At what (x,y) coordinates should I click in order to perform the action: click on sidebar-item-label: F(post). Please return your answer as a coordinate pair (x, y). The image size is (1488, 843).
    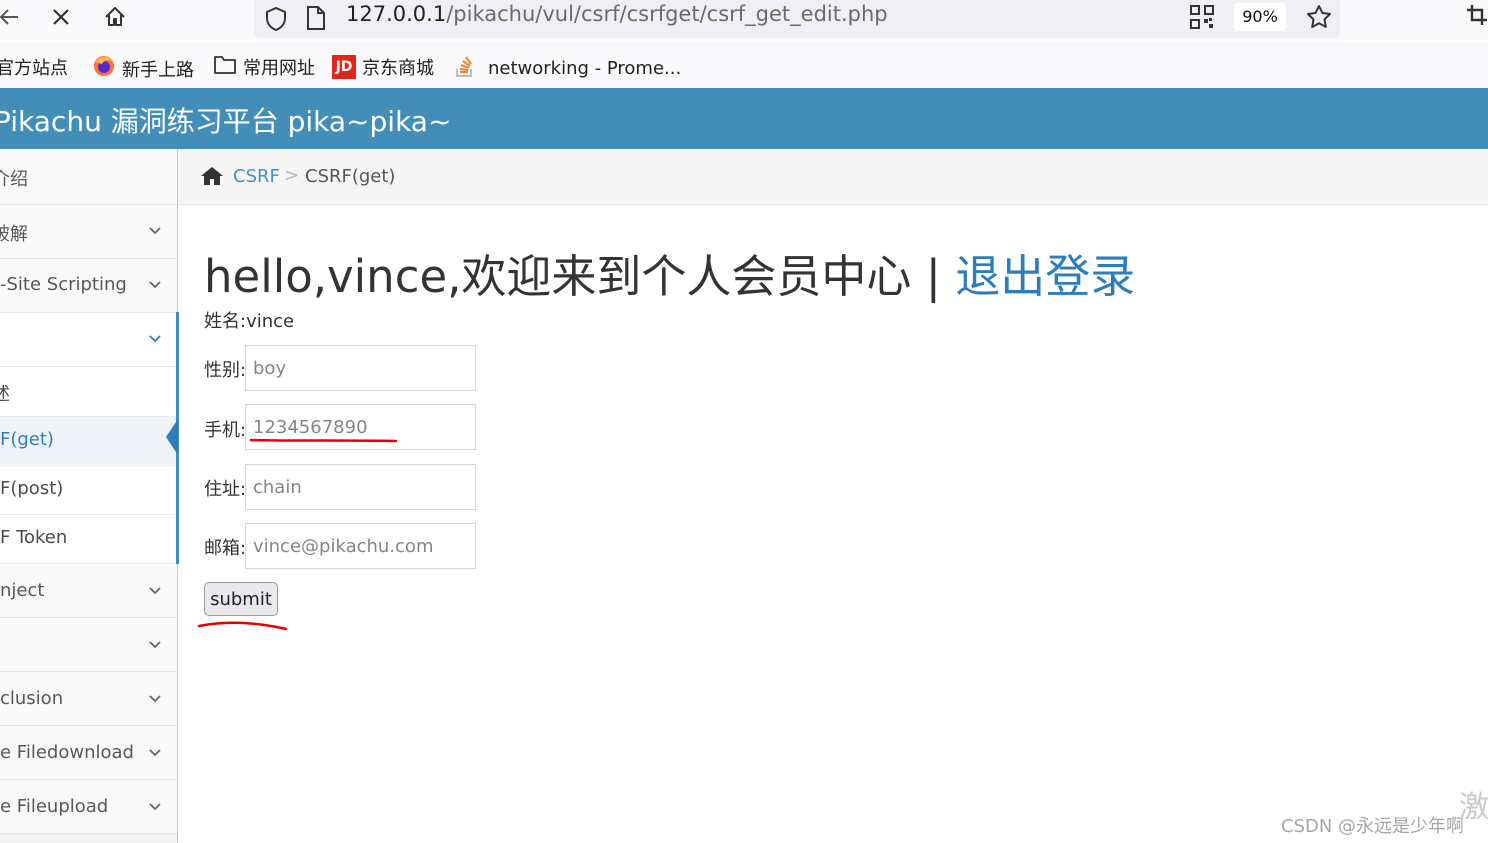
    Looking at the image, I should click on (32, 488).